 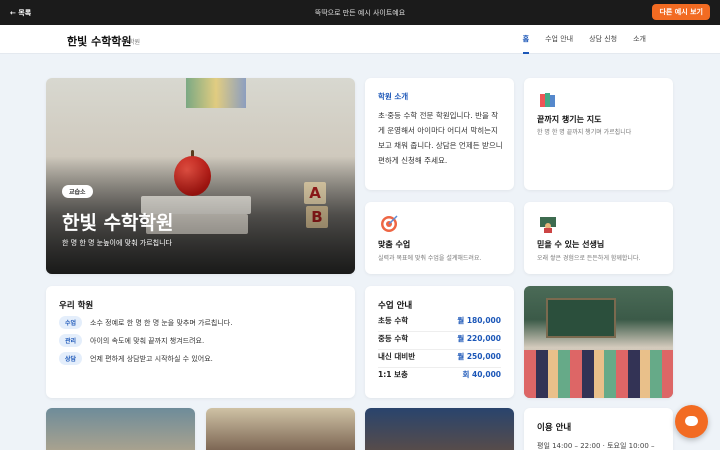 What do you see at coordinates (395, 306) in the screenshot?
I see `pricing-heading: 수업 안내` at bounding box center [395, 306].